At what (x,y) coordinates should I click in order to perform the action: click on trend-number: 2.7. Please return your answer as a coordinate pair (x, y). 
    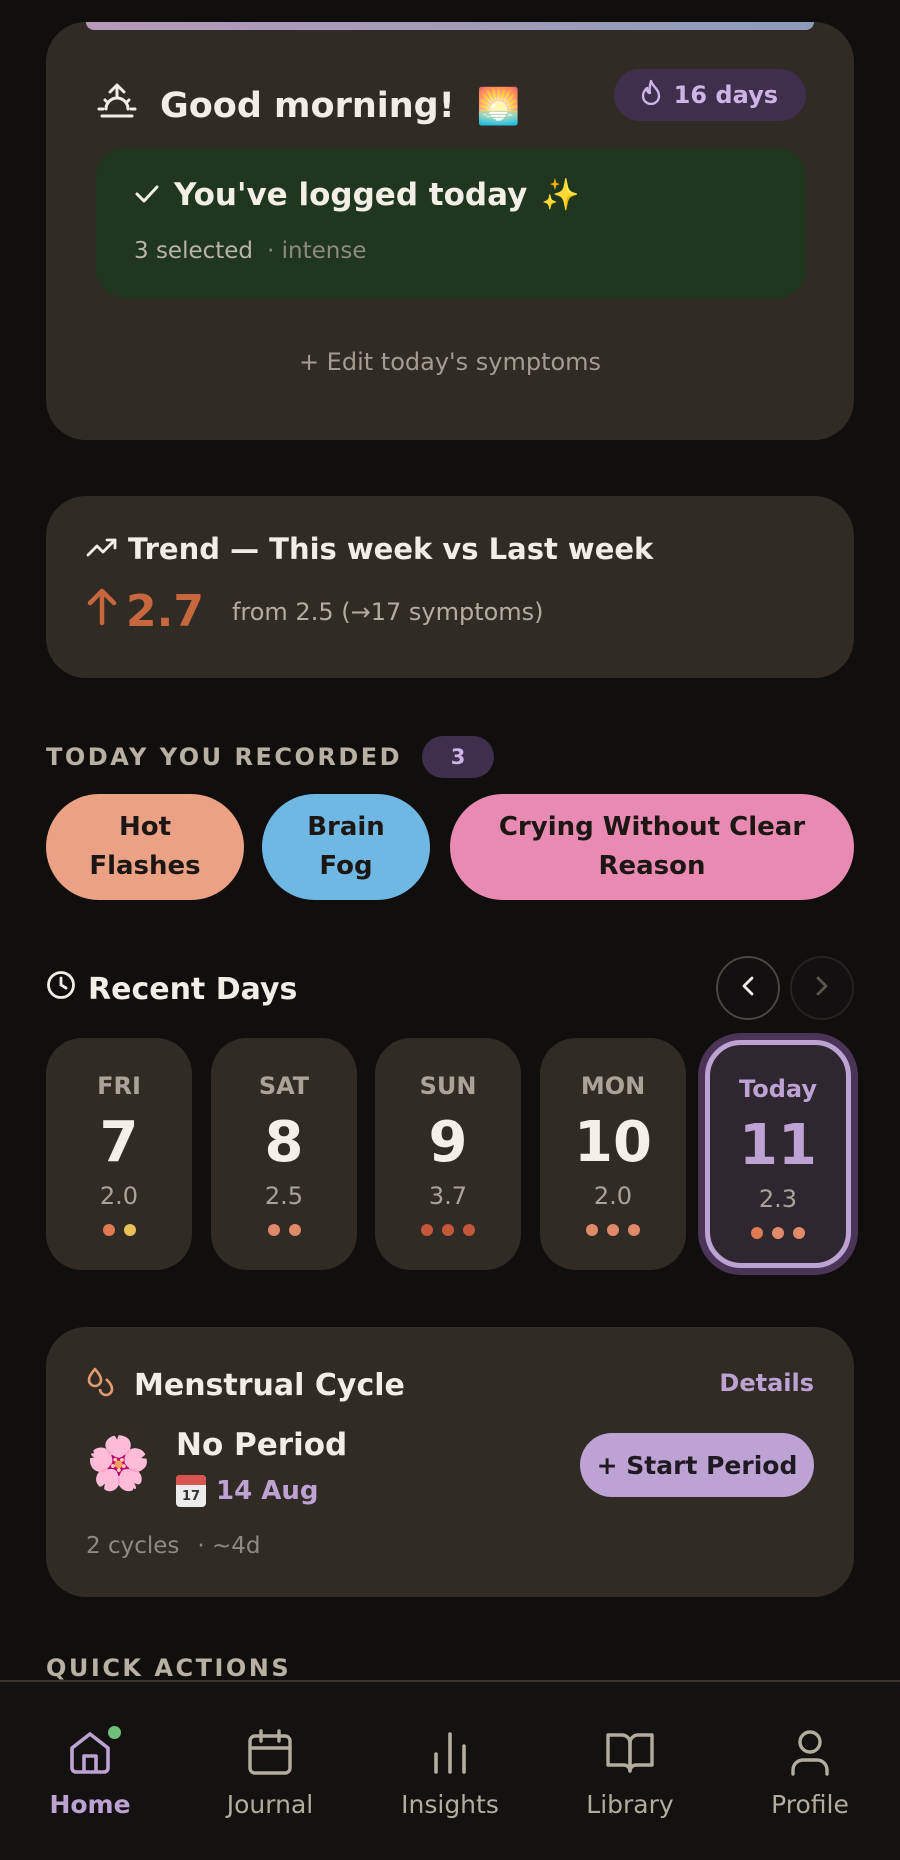
    Looking at the image, I should click on (165, 611).